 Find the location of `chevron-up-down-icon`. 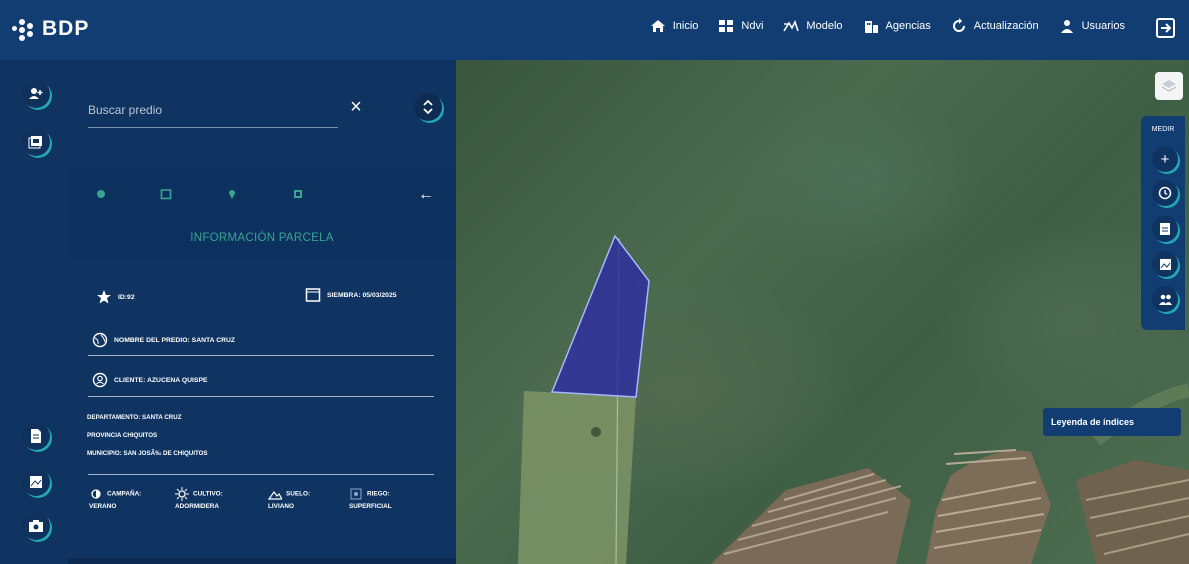

chevron-up-down-icon is located at coordinates (428, 107).